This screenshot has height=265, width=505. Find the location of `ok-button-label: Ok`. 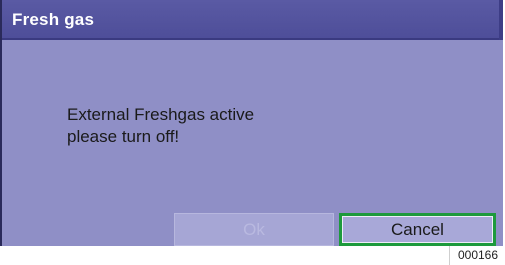

ok-button-label: Ok is located at coordinates (254, 229).